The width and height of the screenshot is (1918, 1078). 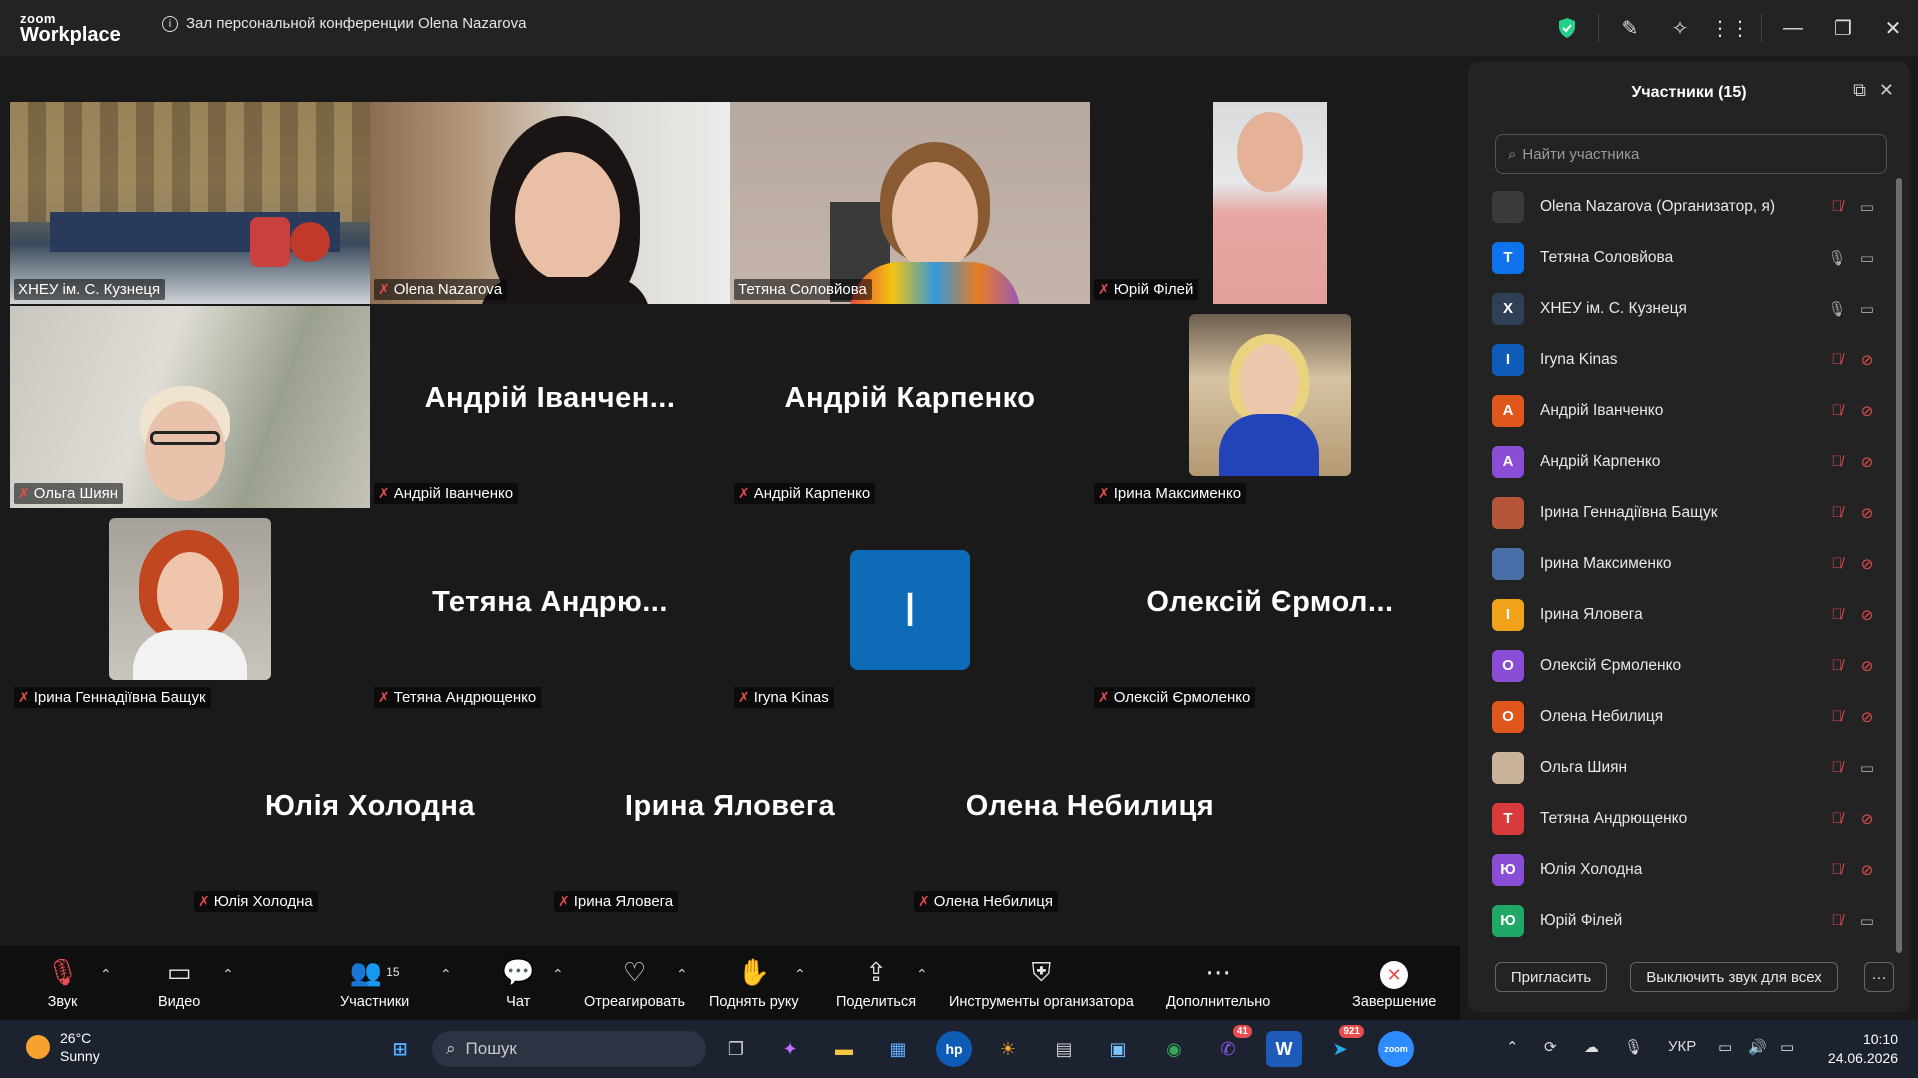 What do you see at coordinates (1687, 257) in the screenshot?
I see `participant-row: Т Тетяна Соловйова 🎙 ▭` at bounding box center [1687, 257].